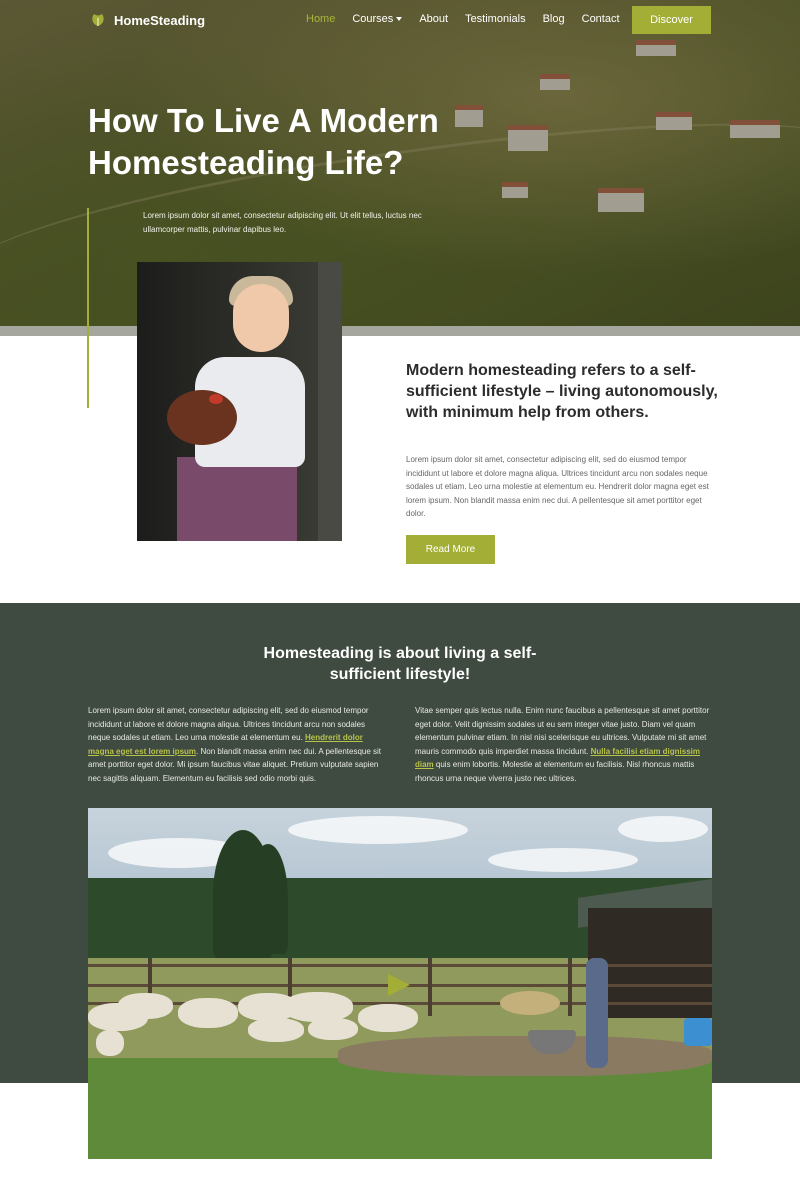  I want to click on read-more-button: Read More, so click(450, 549).